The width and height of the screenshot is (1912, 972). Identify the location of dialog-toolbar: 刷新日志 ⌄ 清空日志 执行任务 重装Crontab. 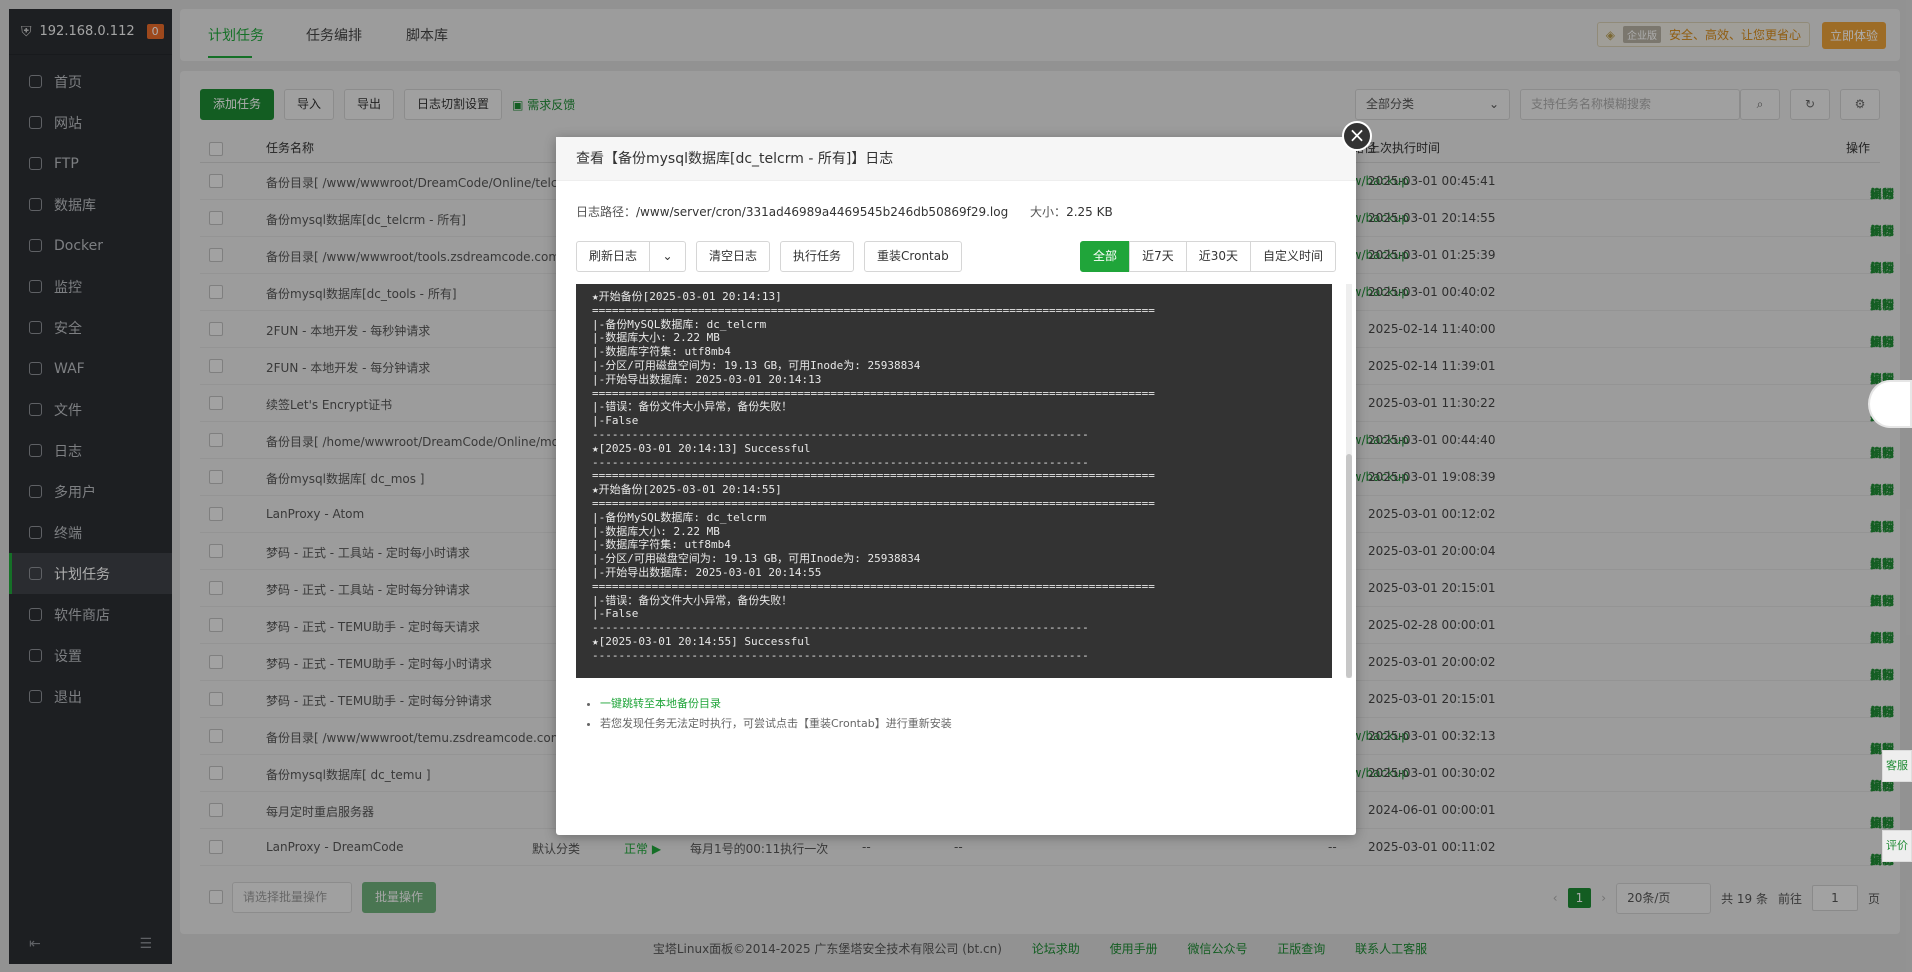
(769, 256).